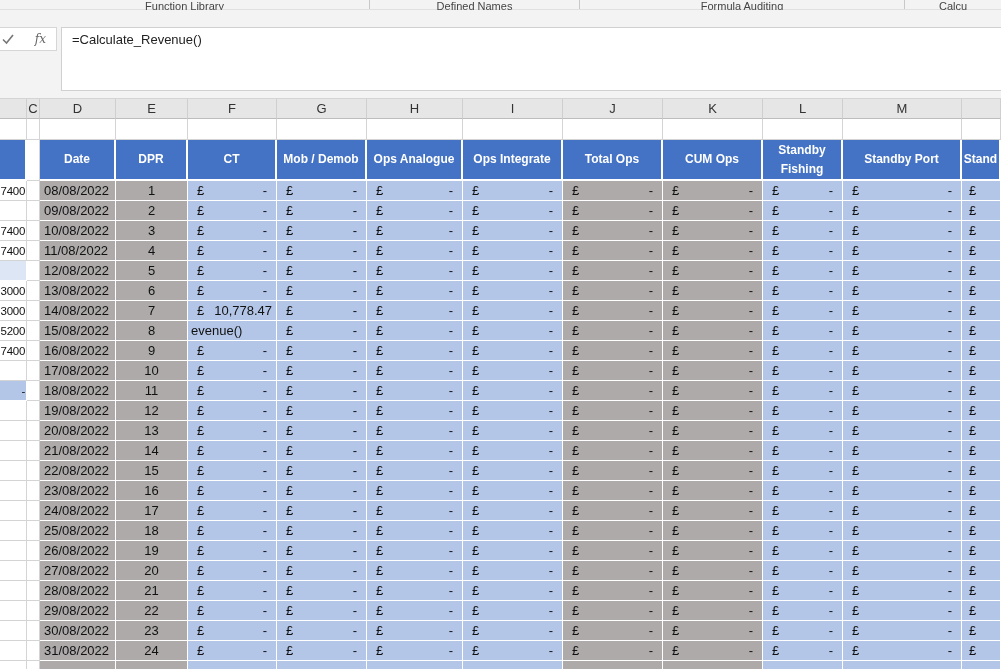 The width and height of the screenshot is (1001, 669). Describe the element at coordinates (78, 591) in the screenshot. I see `table-cell: 28/08/2022` at that location.